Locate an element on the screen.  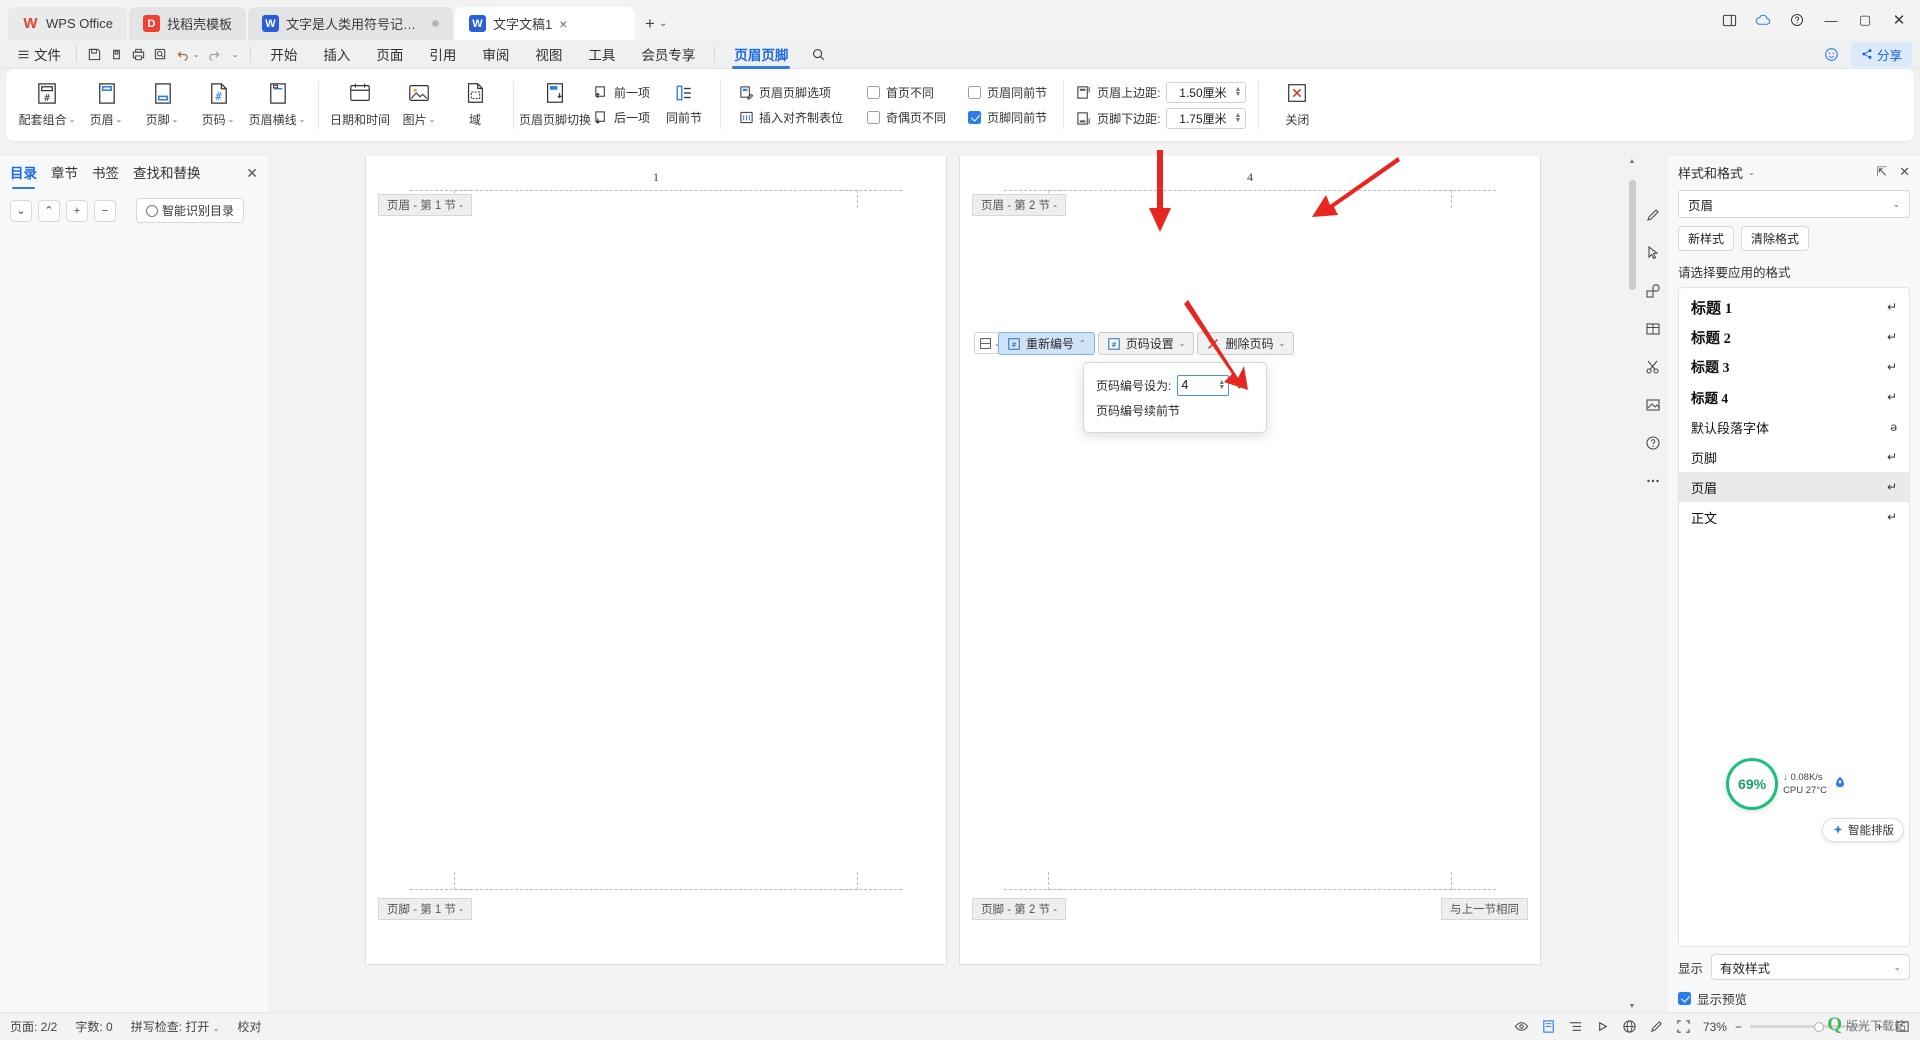
delete-page-number-button: 删除页码 ⌄ is located at coordinates (1246, 343).